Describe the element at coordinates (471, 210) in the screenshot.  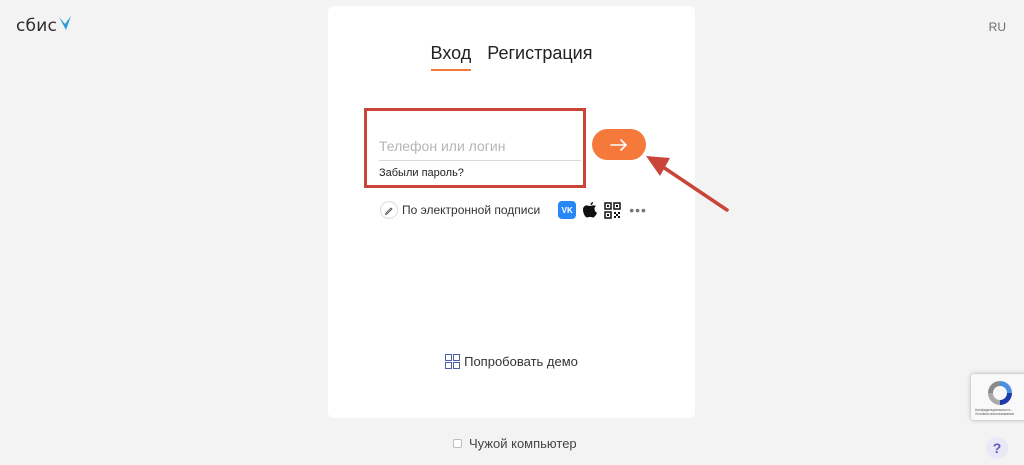
I see `esign-label: По электронной подписи` at that location.